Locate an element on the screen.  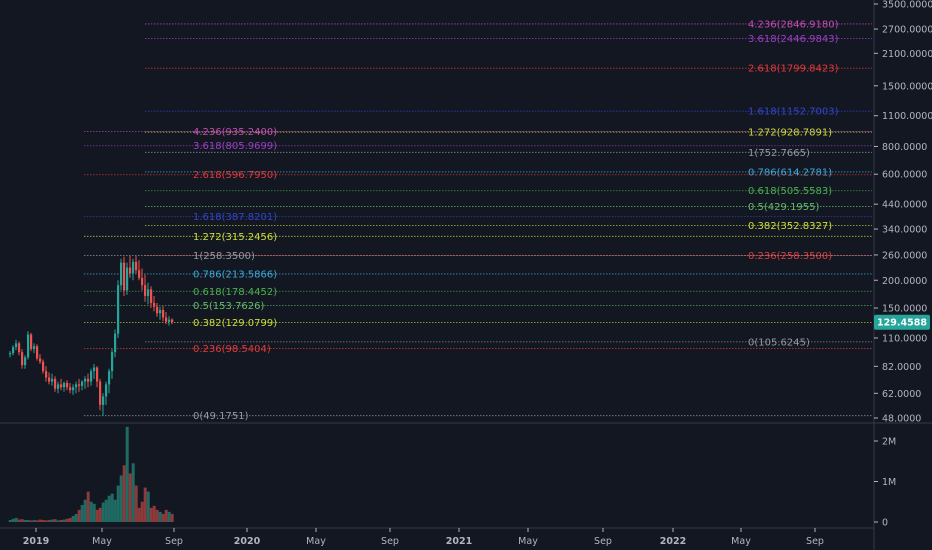
fib-level-label: 0.382(129.0799) is located at coordinates (235, 323).